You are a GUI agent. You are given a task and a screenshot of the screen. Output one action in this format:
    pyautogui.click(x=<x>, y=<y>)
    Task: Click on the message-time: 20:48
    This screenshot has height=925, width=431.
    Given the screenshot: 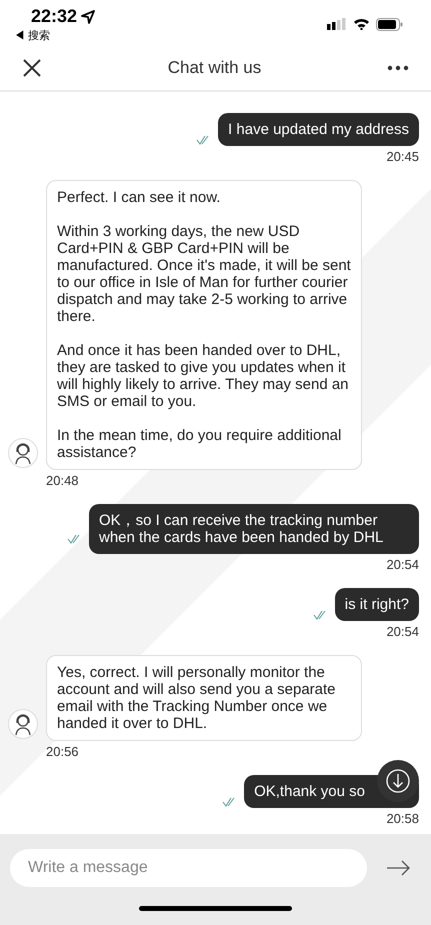 What is the action you would take?
    pyautogui.click(x=62, y=480)
    